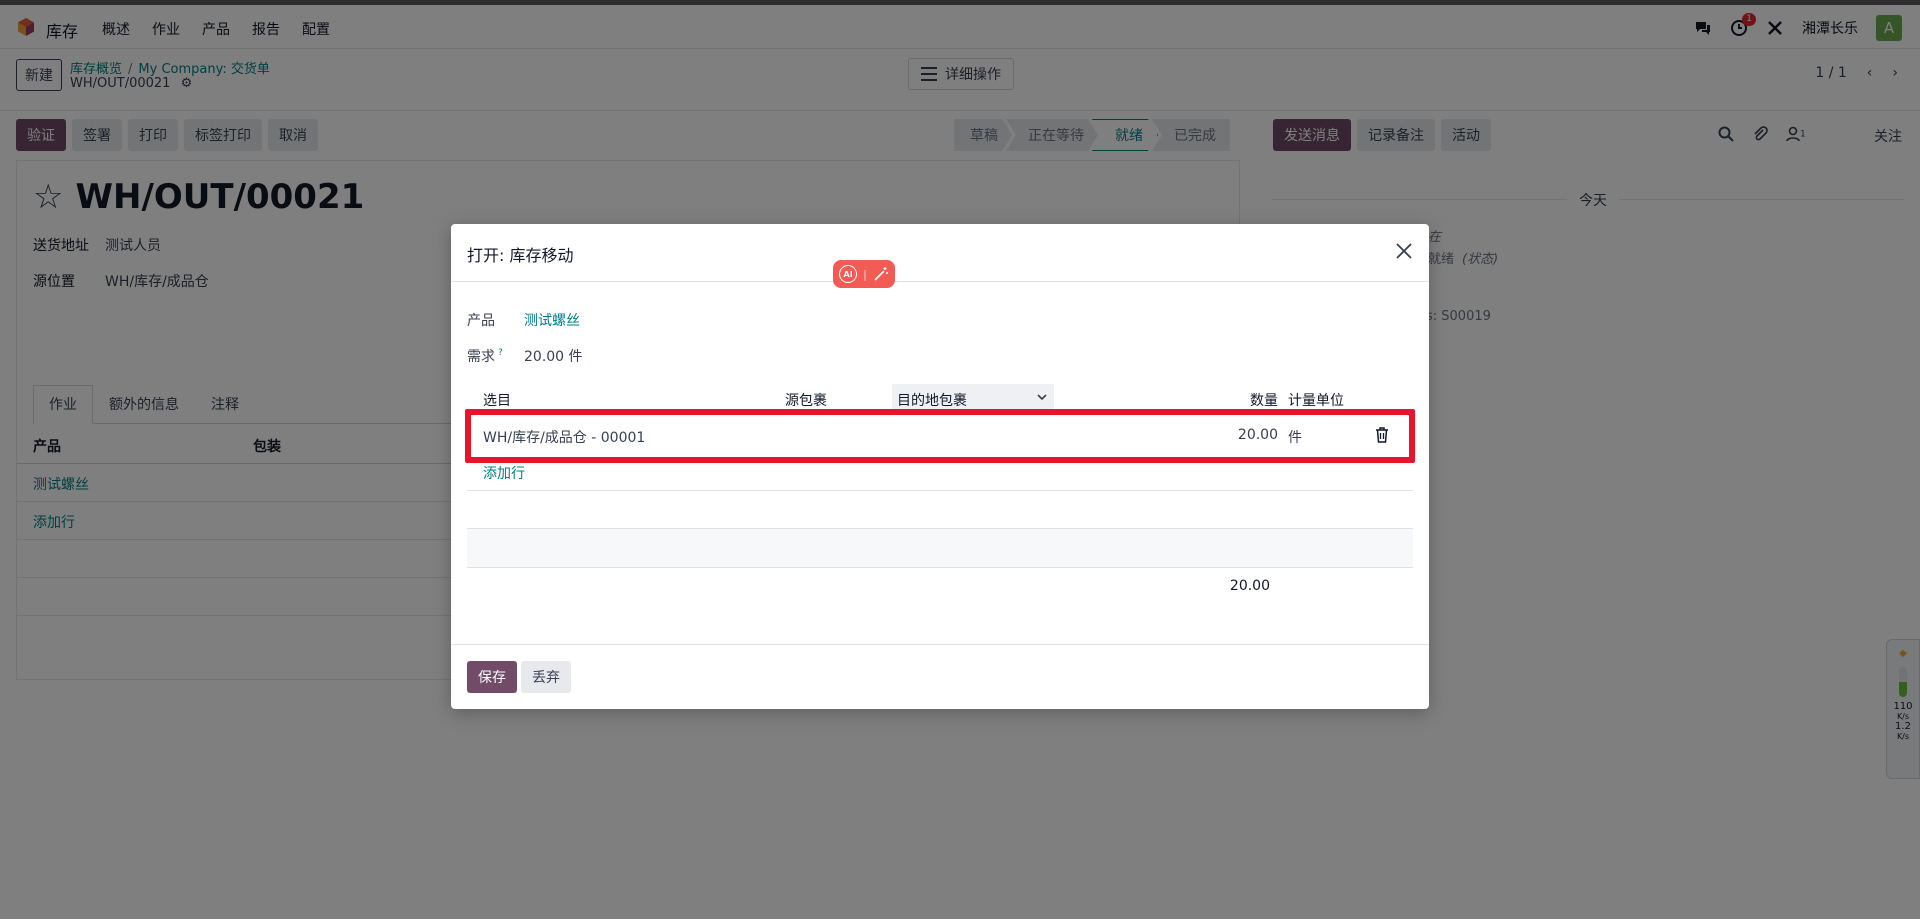  I want to click on ai-assistant-badge: AI |, so click(864, 274).